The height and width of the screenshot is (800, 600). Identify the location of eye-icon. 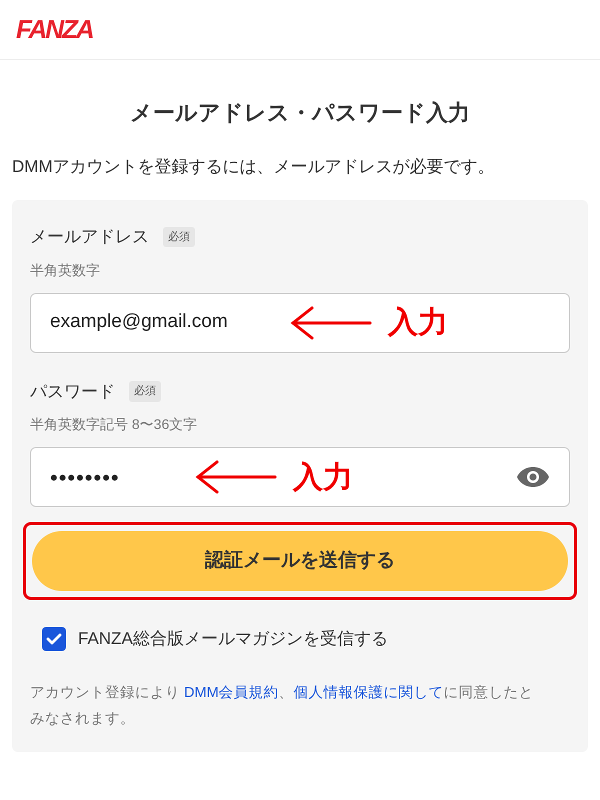
(533, 477).